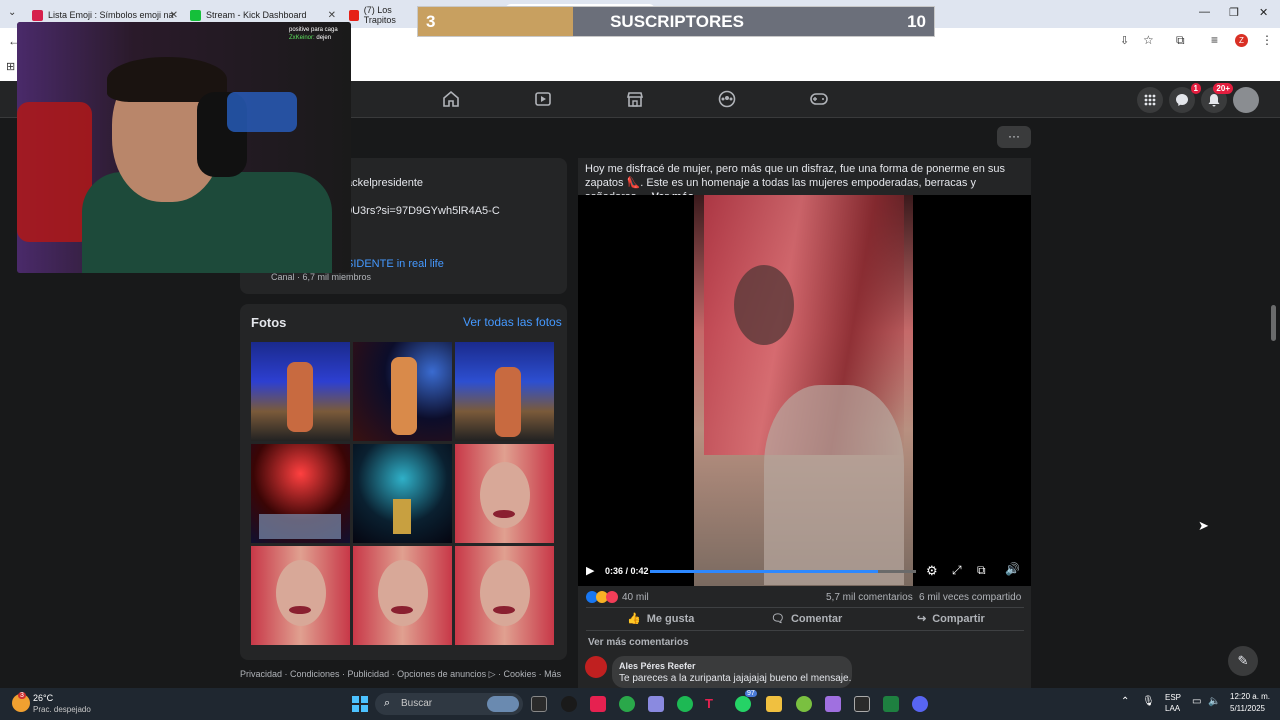 This screenshot has height=720, width=1280. I want to click on media-queue-icon: ≡, so click(1214, 40).